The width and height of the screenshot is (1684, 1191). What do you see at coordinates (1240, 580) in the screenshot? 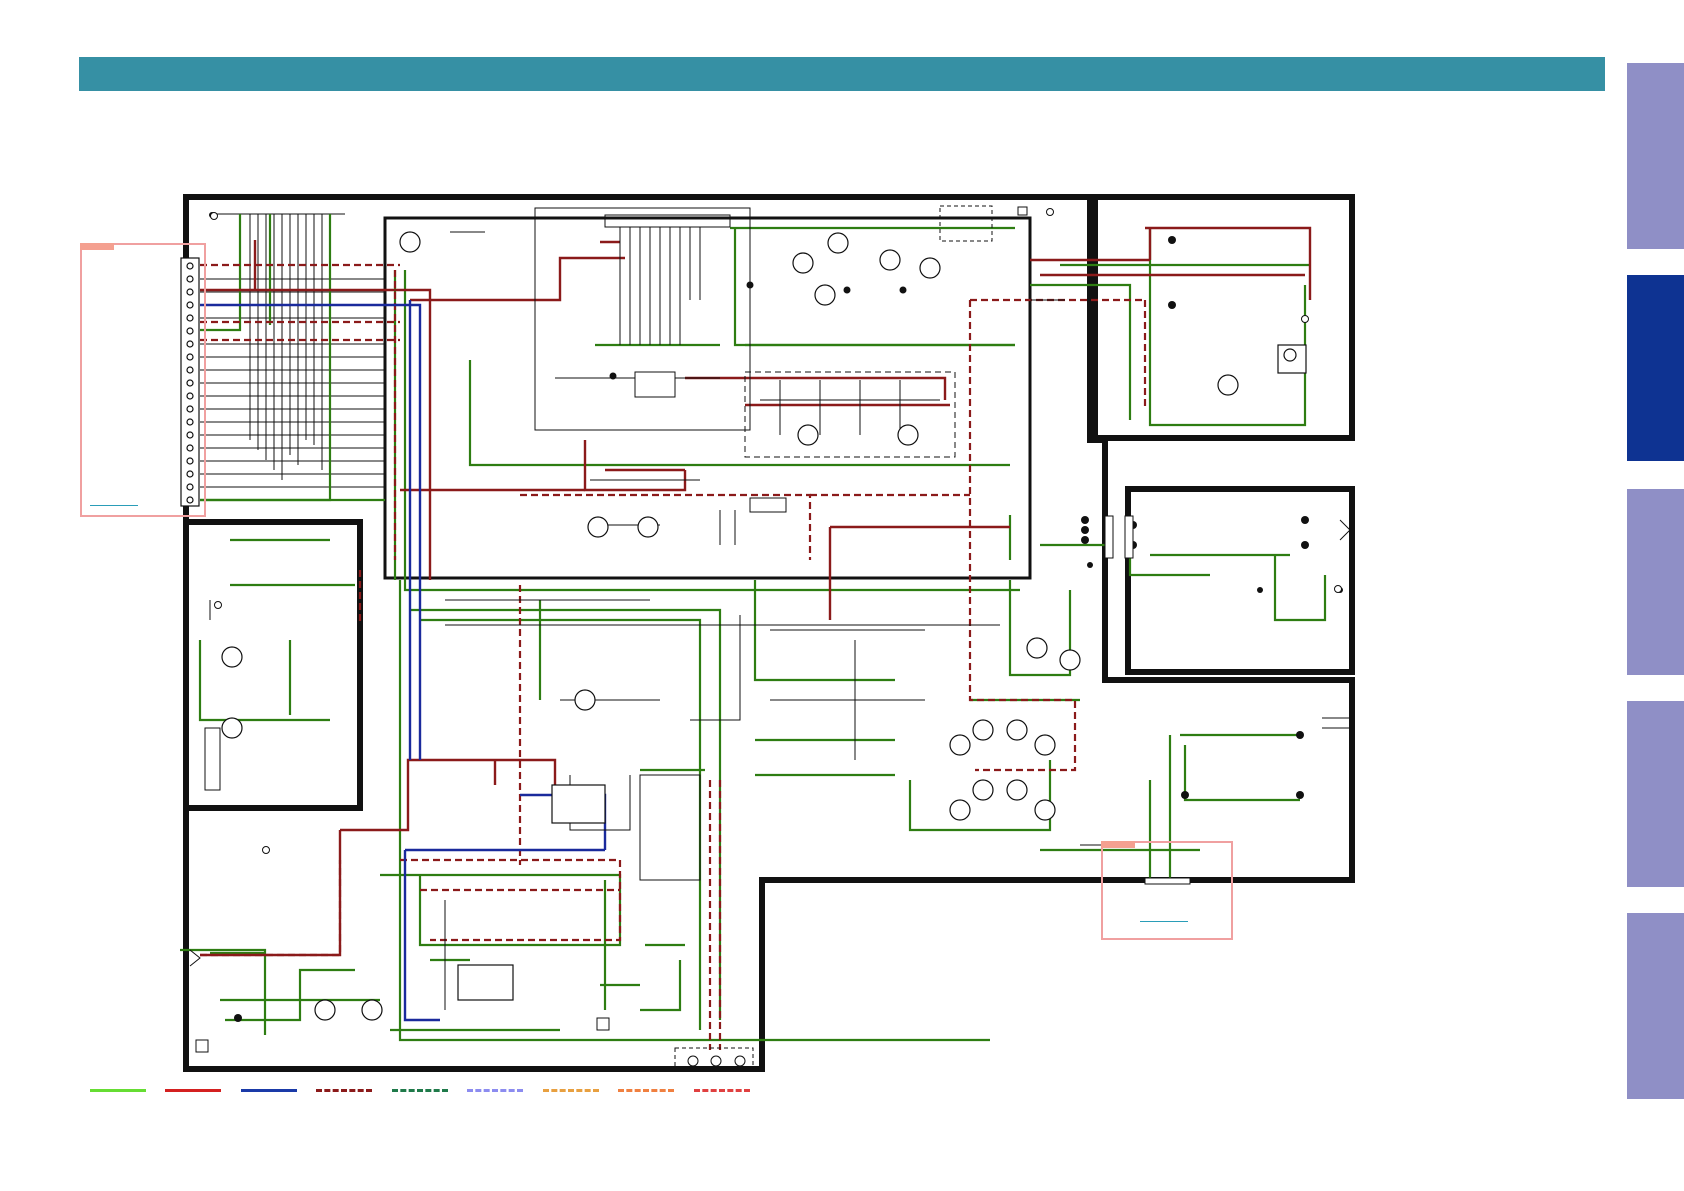
I see `right-mid-board` at bounding box center [1240, 580].